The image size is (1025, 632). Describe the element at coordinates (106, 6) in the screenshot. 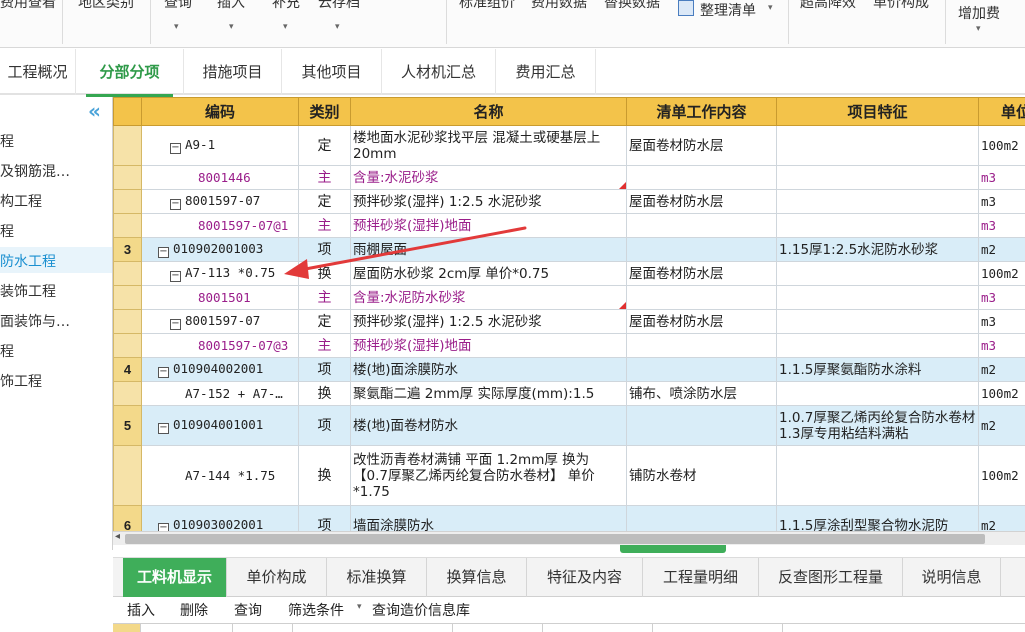

I see `region-category-button: 地区类别` at that location.